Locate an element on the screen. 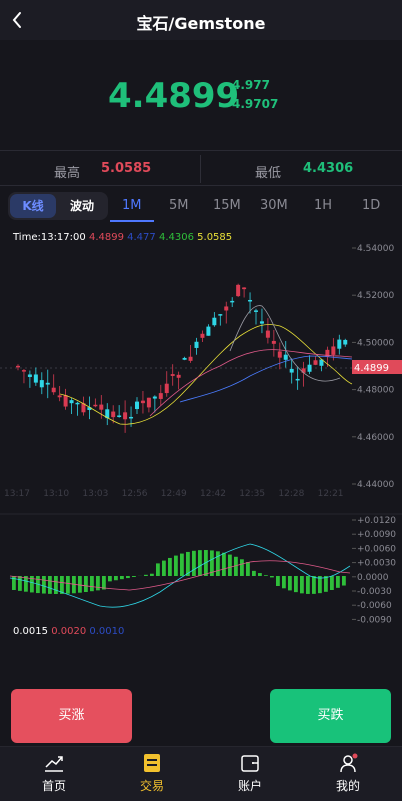 The image size is (402, 801). nav-mine: 我的 is located at coordinates (348, 774).